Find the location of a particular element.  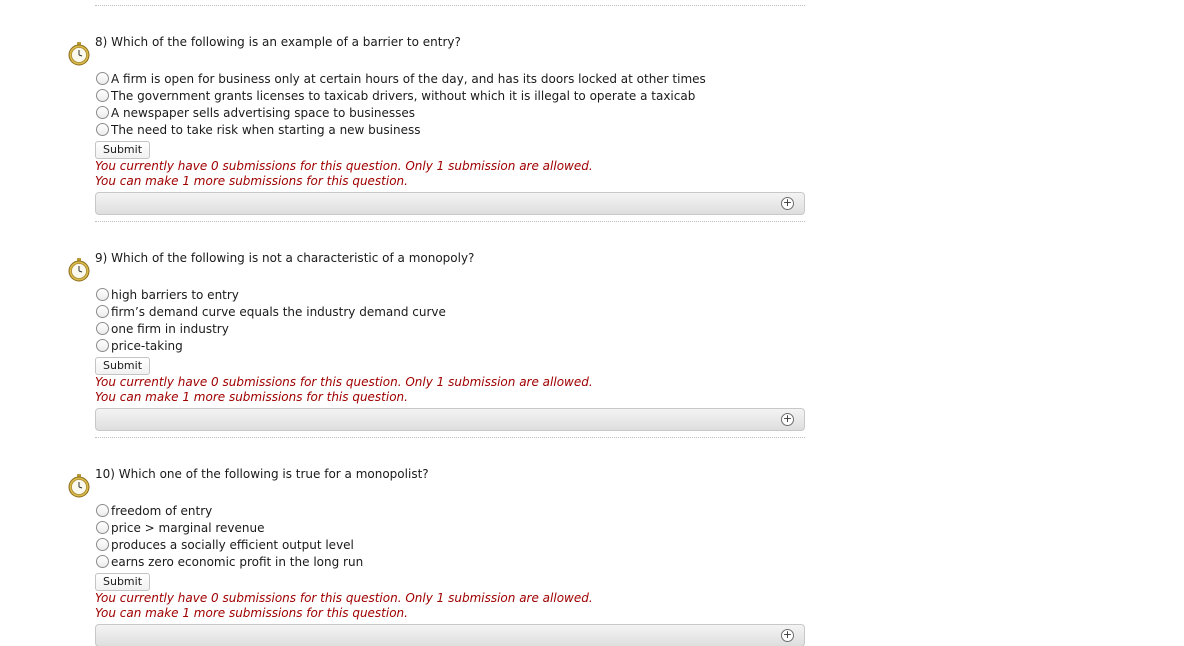

option-label: price-taking is located at coordinates (147, 345).